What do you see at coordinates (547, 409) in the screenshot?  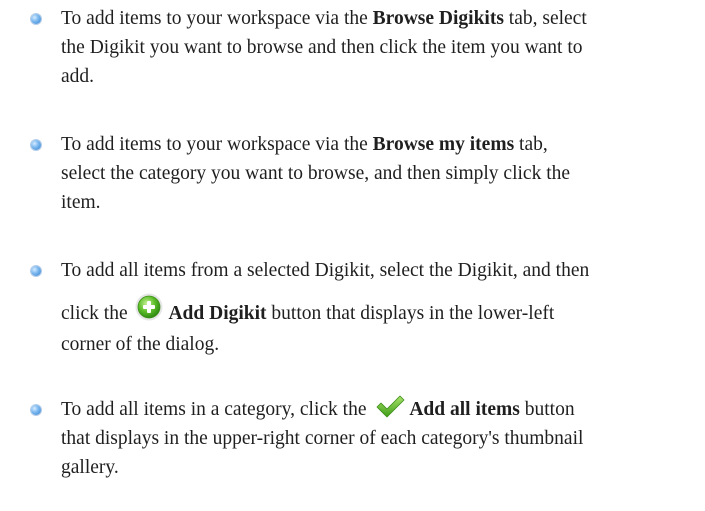 I see `text-segment: button` at bounding box center [547, 409].